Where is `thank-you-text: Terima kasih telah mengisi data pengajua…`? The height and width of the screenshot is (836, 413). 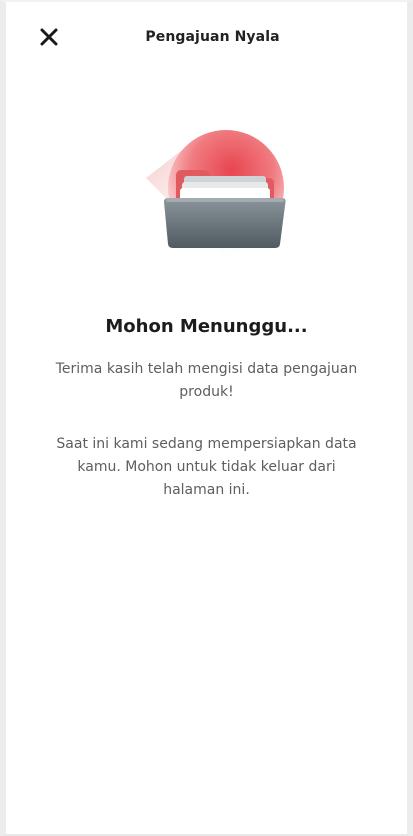 thank-you-text: Terima kasih telah mengisi data pengajua… is located at coordinates (206, 380).